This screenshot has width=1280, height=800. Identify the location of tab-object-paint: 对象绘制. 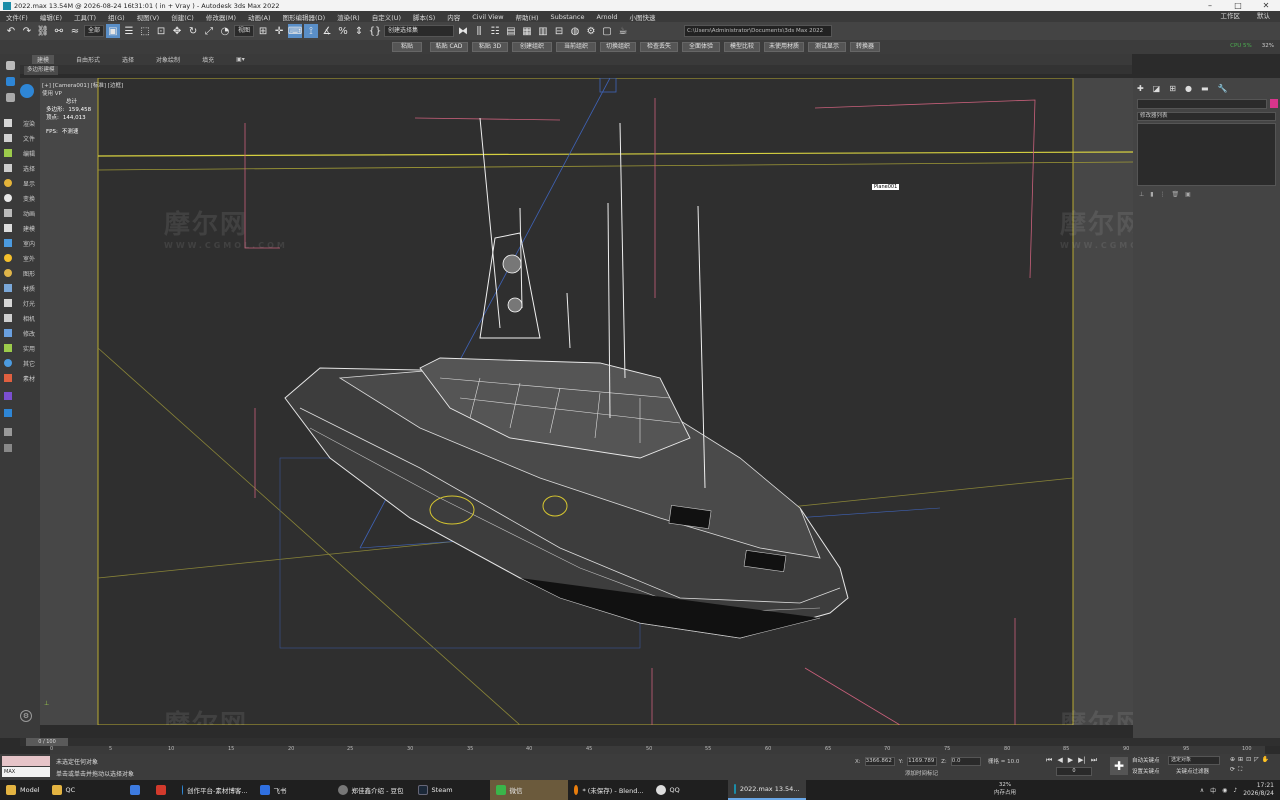
(168, 59).